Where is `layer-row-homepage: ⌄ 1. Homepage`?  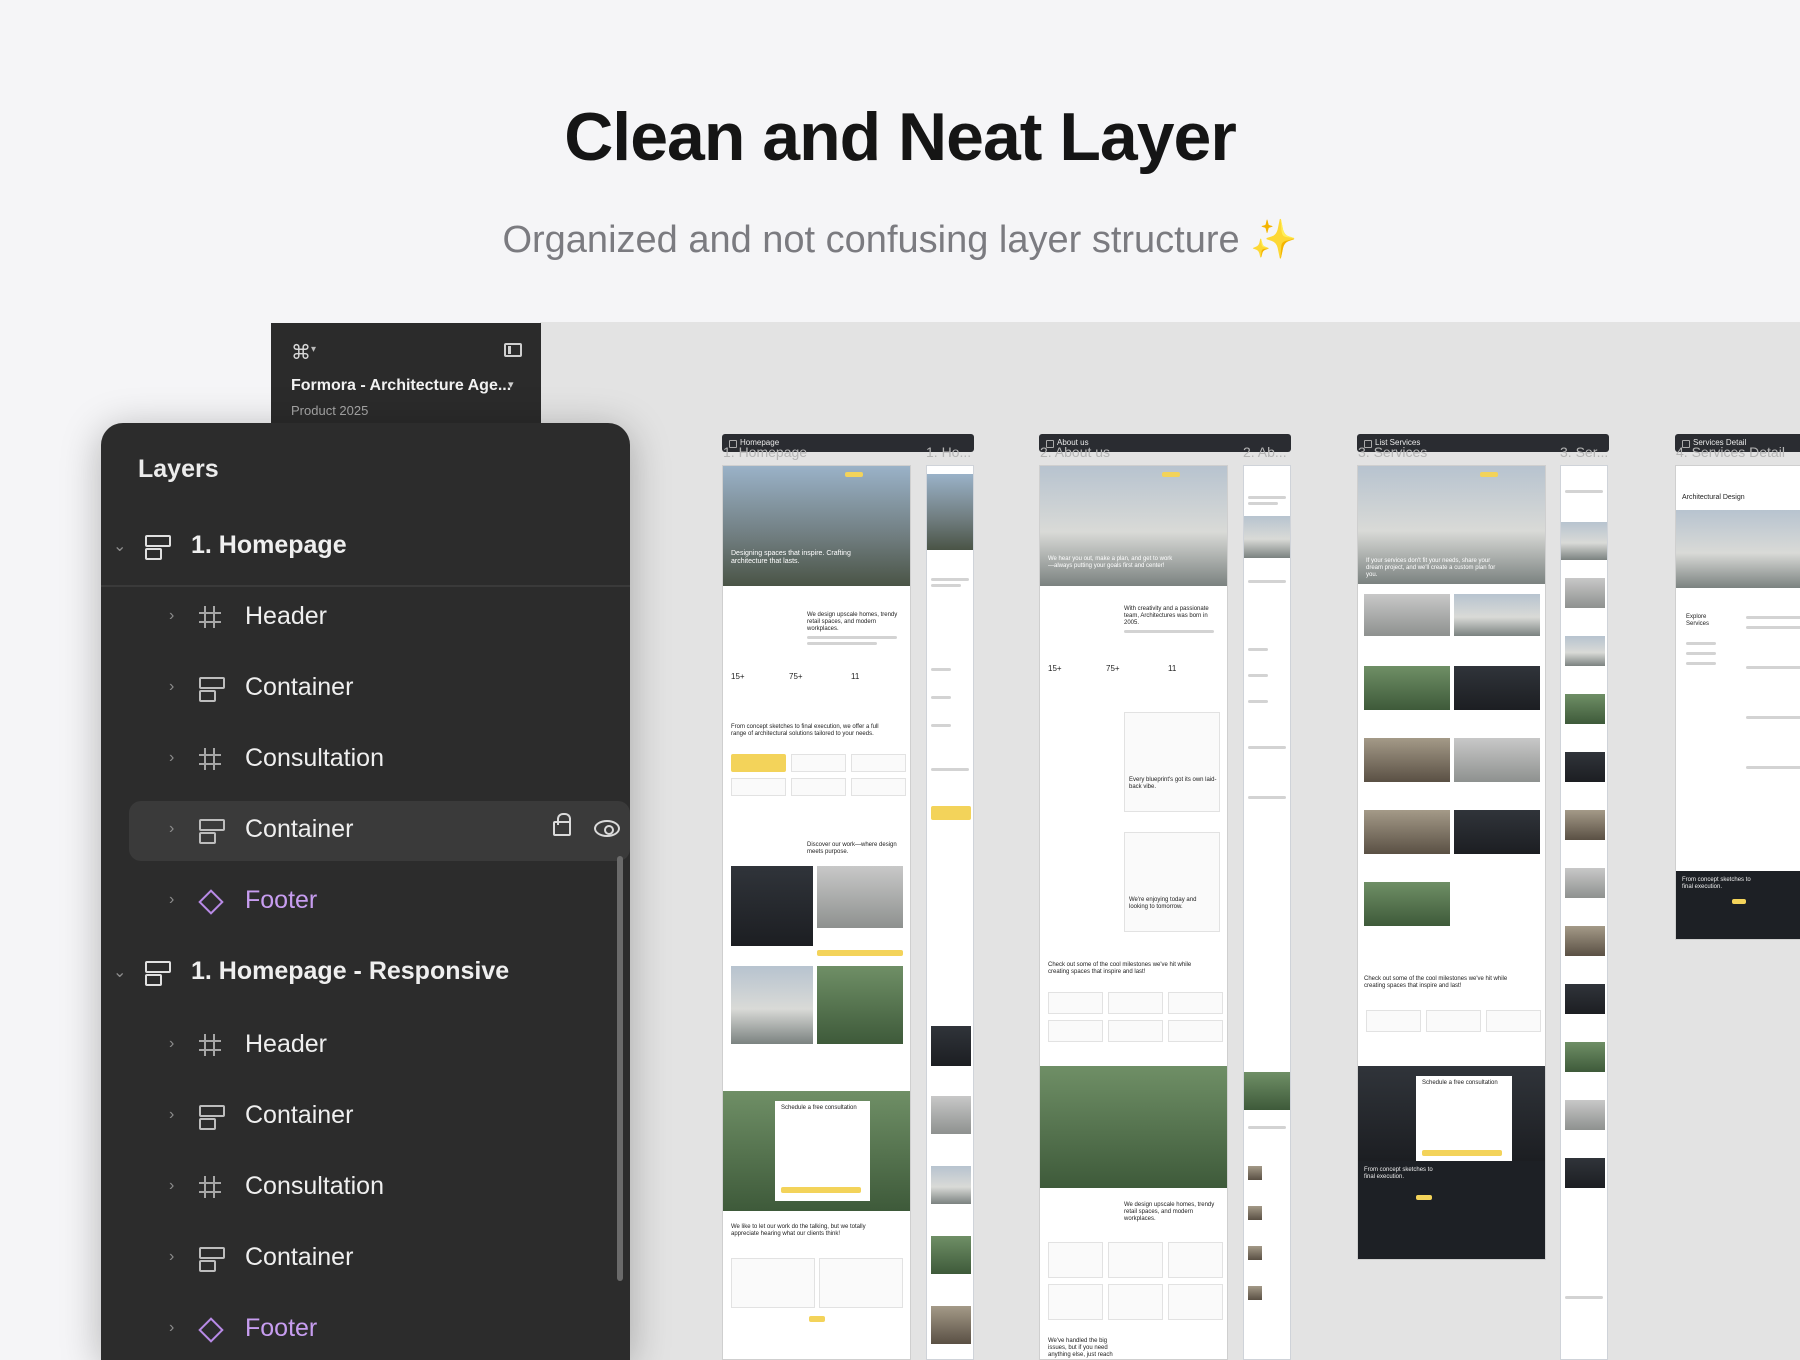
layer-row-homepage: ⌄ 1. Homepage is located at coordinates (365, 547).